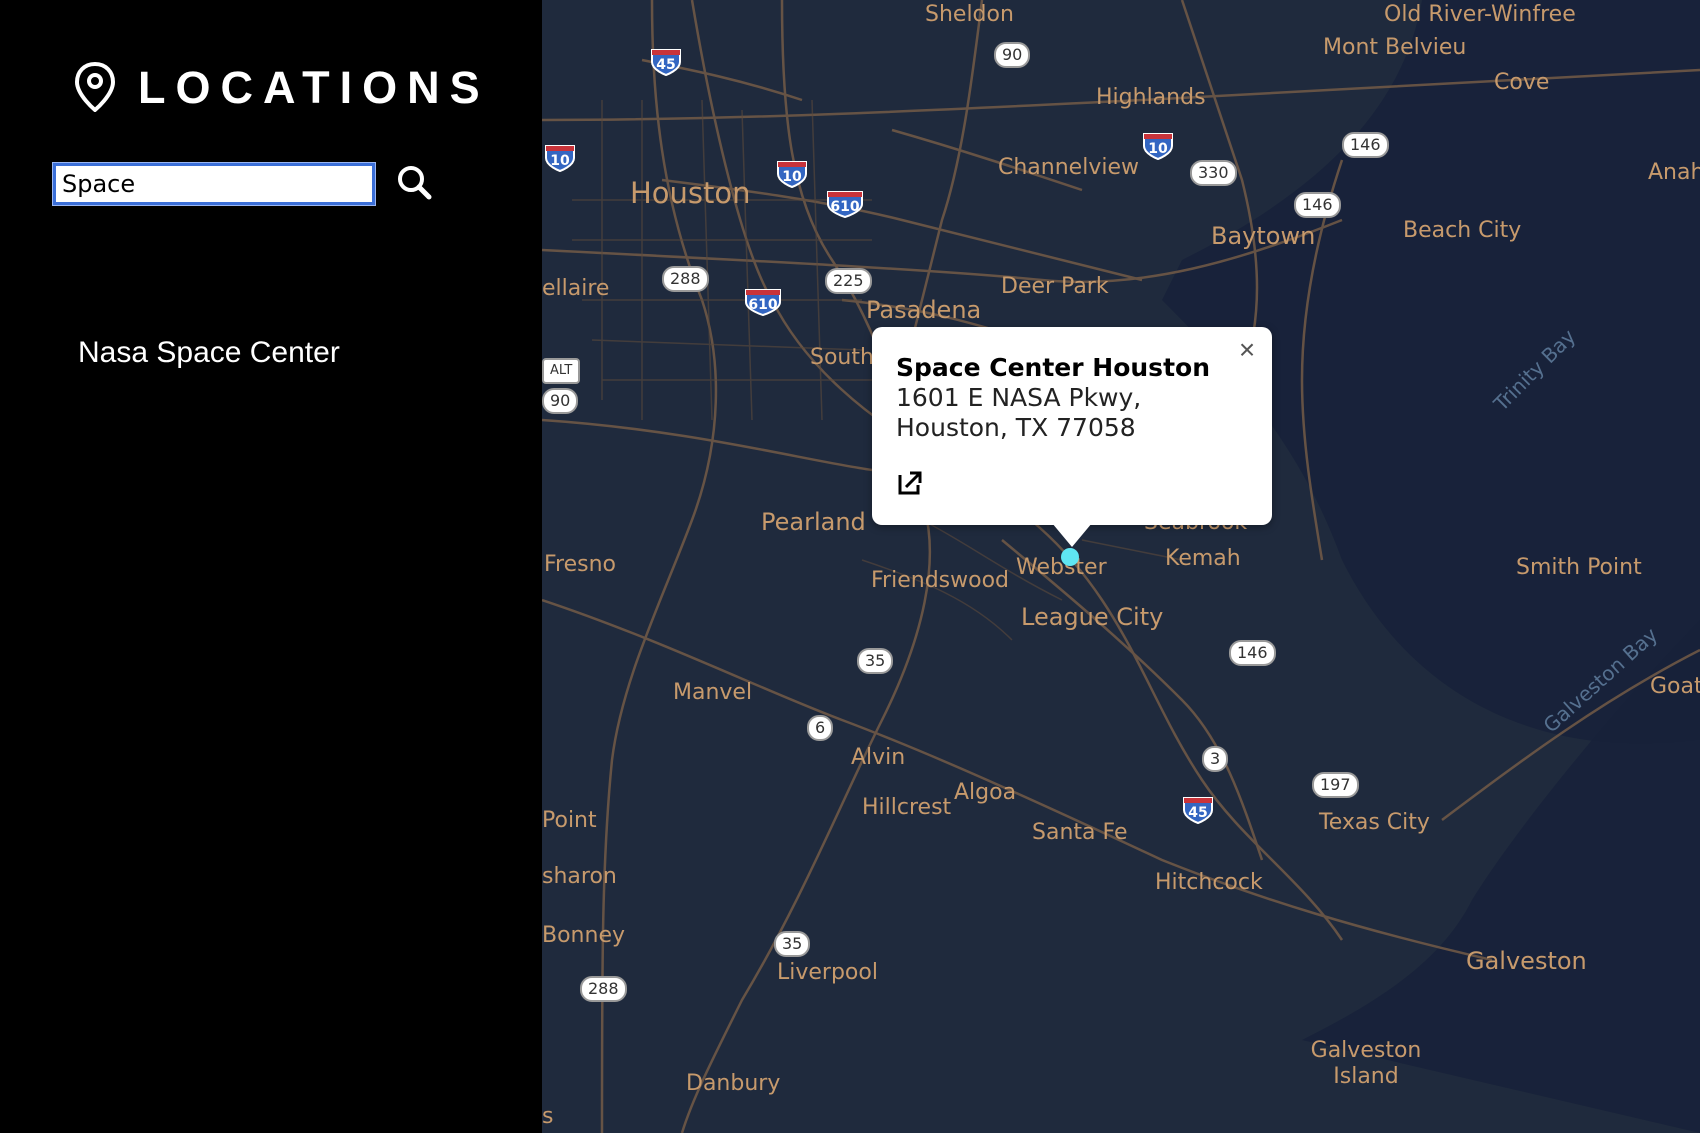 The height and width of the screenshot is (1133, 1700). What do you see at coordinates (713, 692) in the screenshot?
I see `place-label: Manvel` at bounding box center [713, 692].